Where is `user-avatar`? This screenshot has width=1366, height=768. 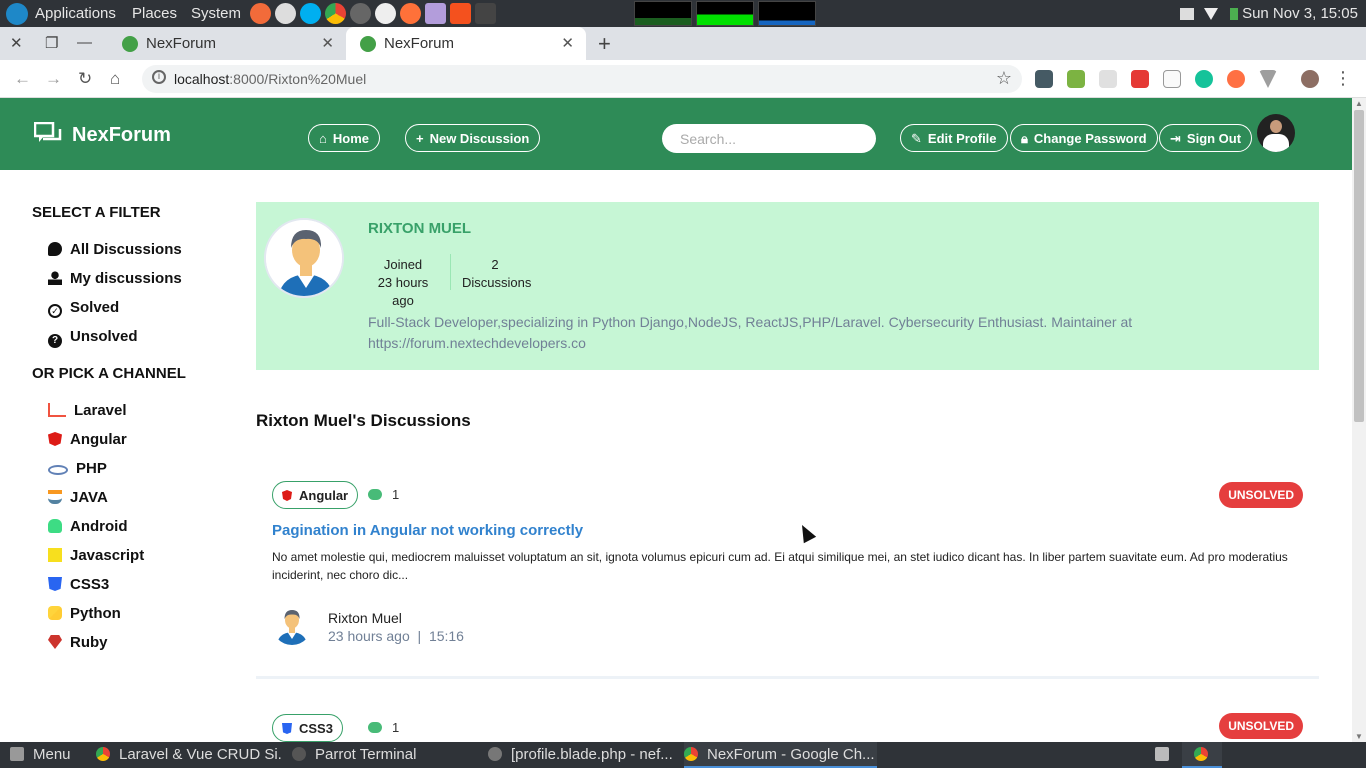 user-avatar is located at coordinates (1276, 133).